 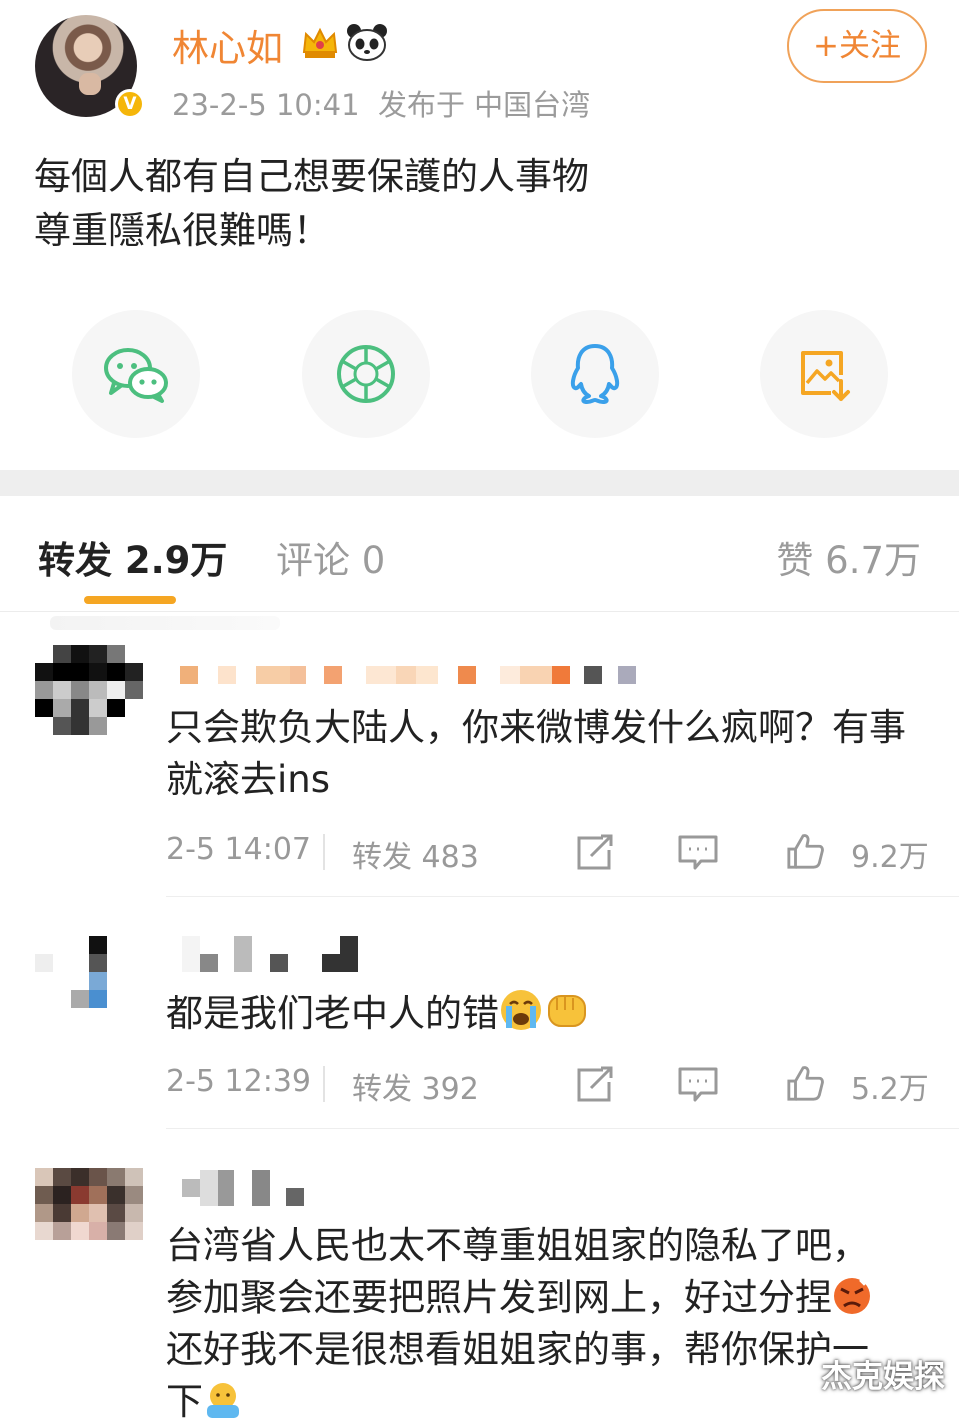 I want to click on section-divider, so click(x=479, y=483).